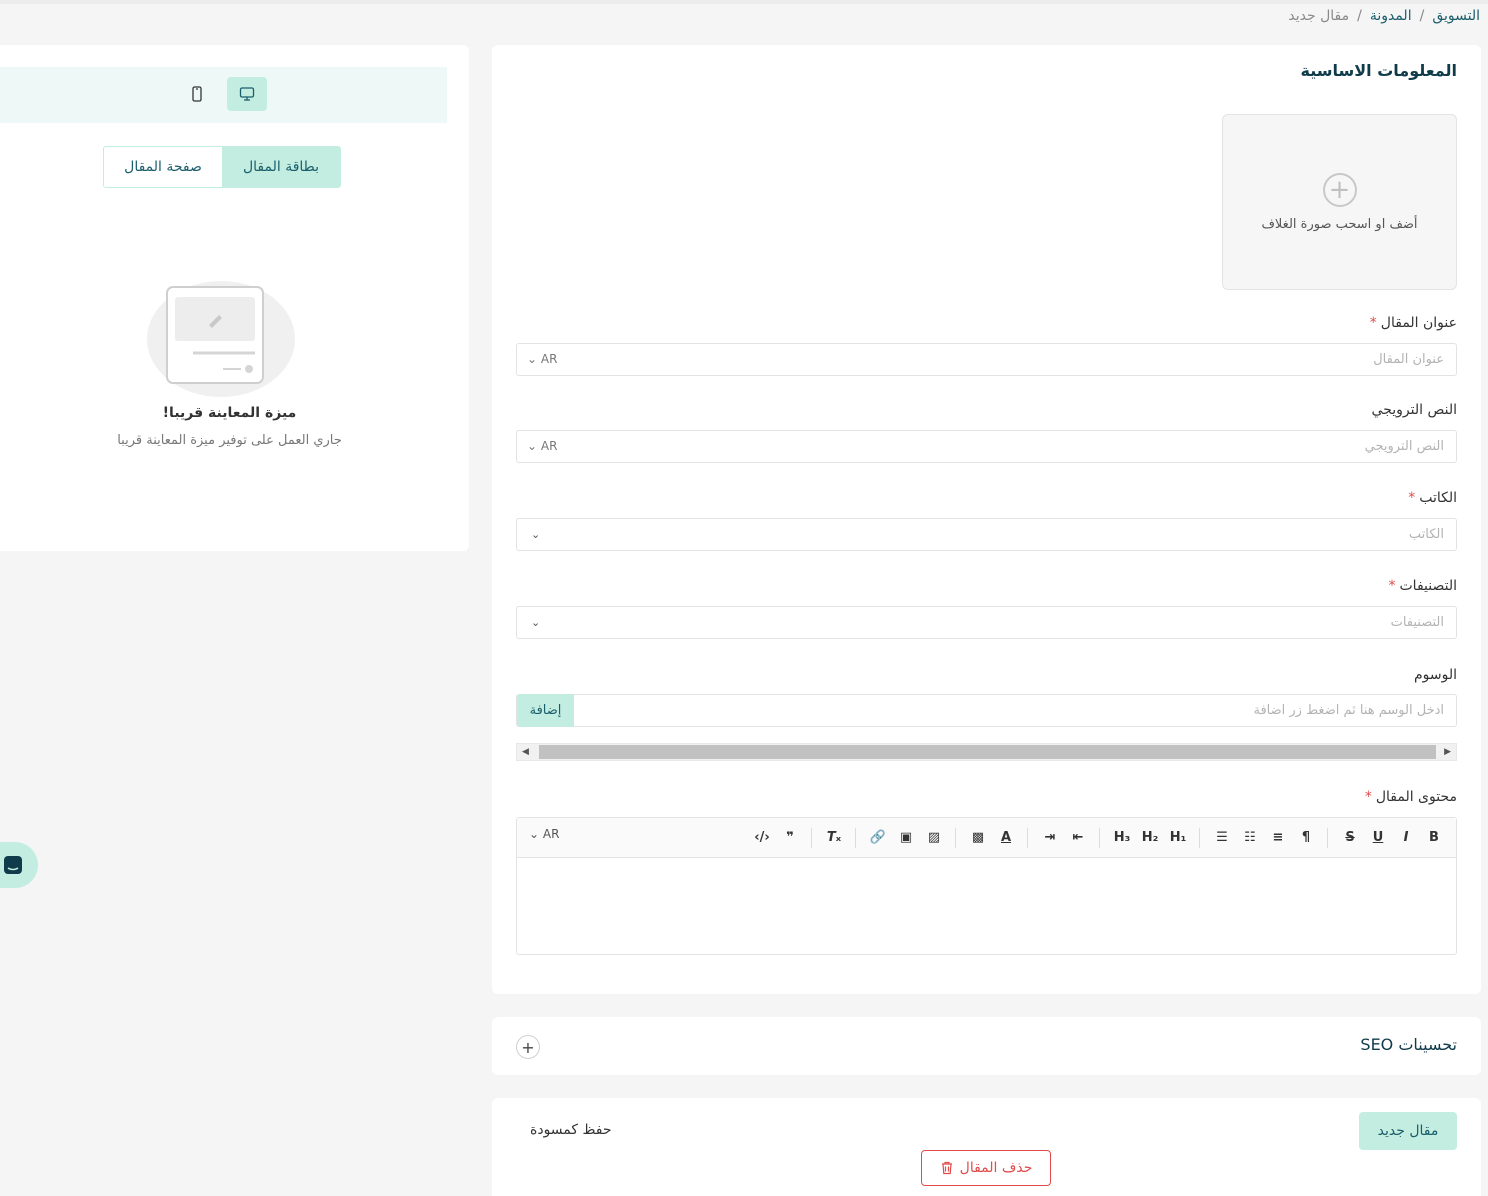 This screenshot has height=1196, width=1488. I want to click on author-select: الكاتب ⌄, so click(986, 534).